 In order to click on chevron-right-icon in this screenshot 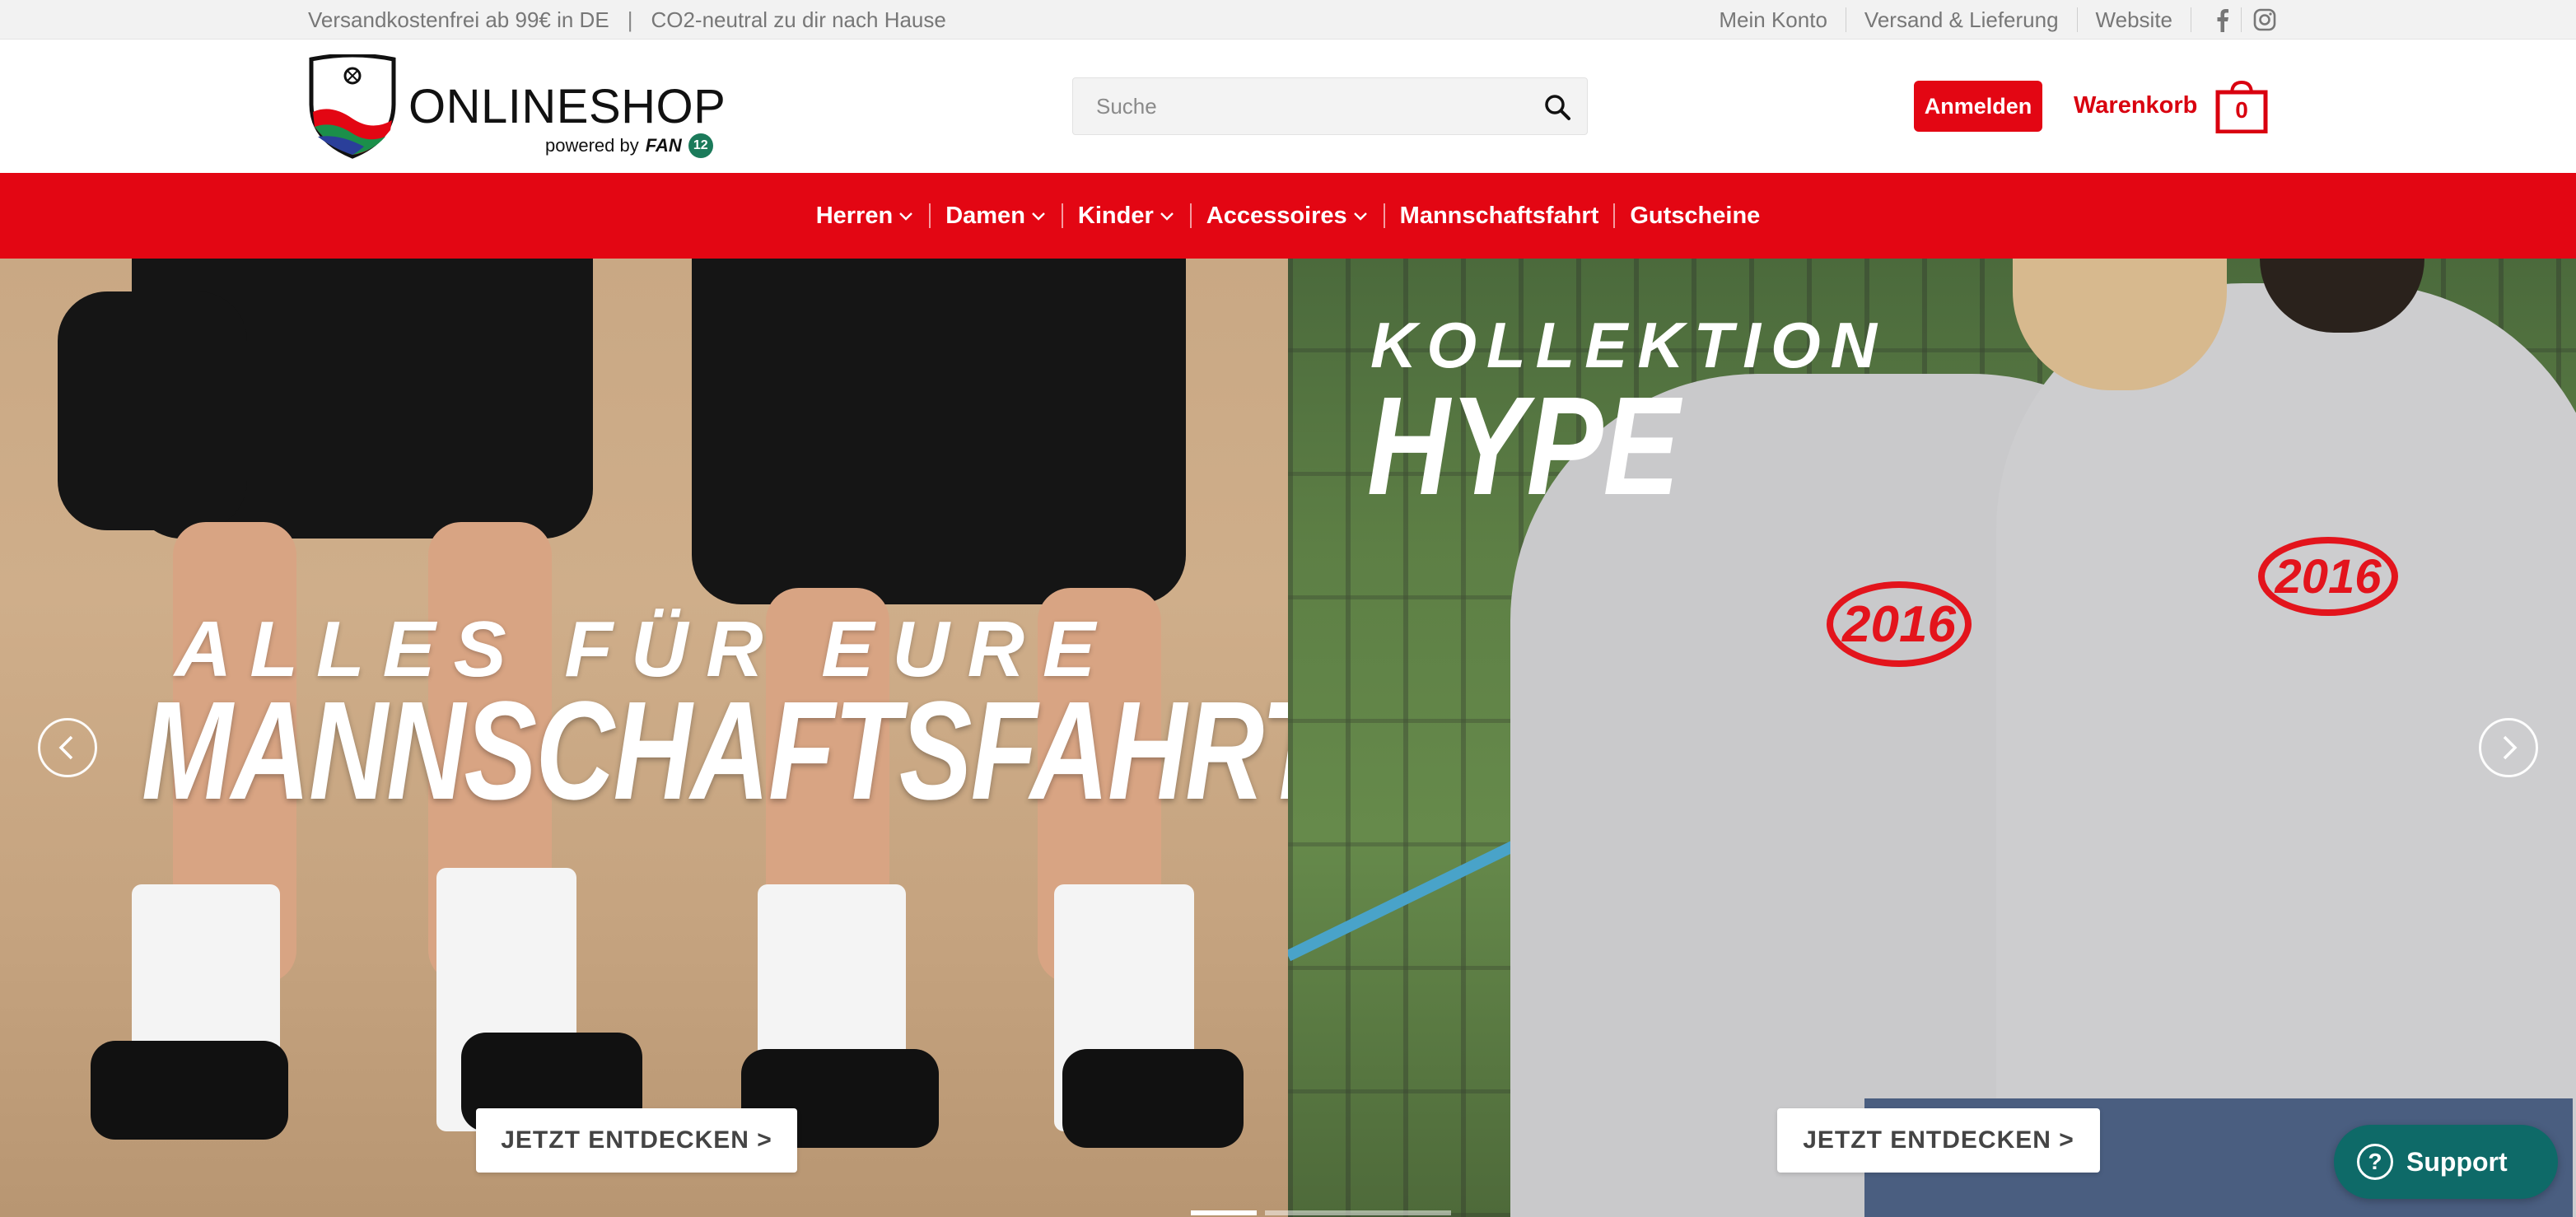, I will do `click(2510, 747)`.